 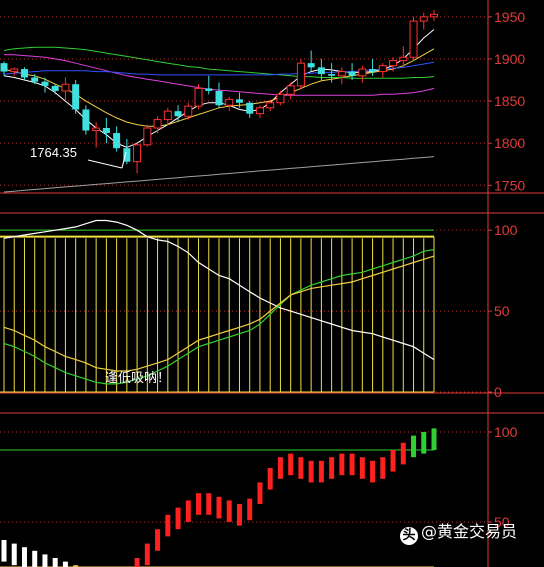 What do you see at coordinates (509, 185) in the screenshot?
I see `y-tick-label: 1750` at bounding box center [509, 185].